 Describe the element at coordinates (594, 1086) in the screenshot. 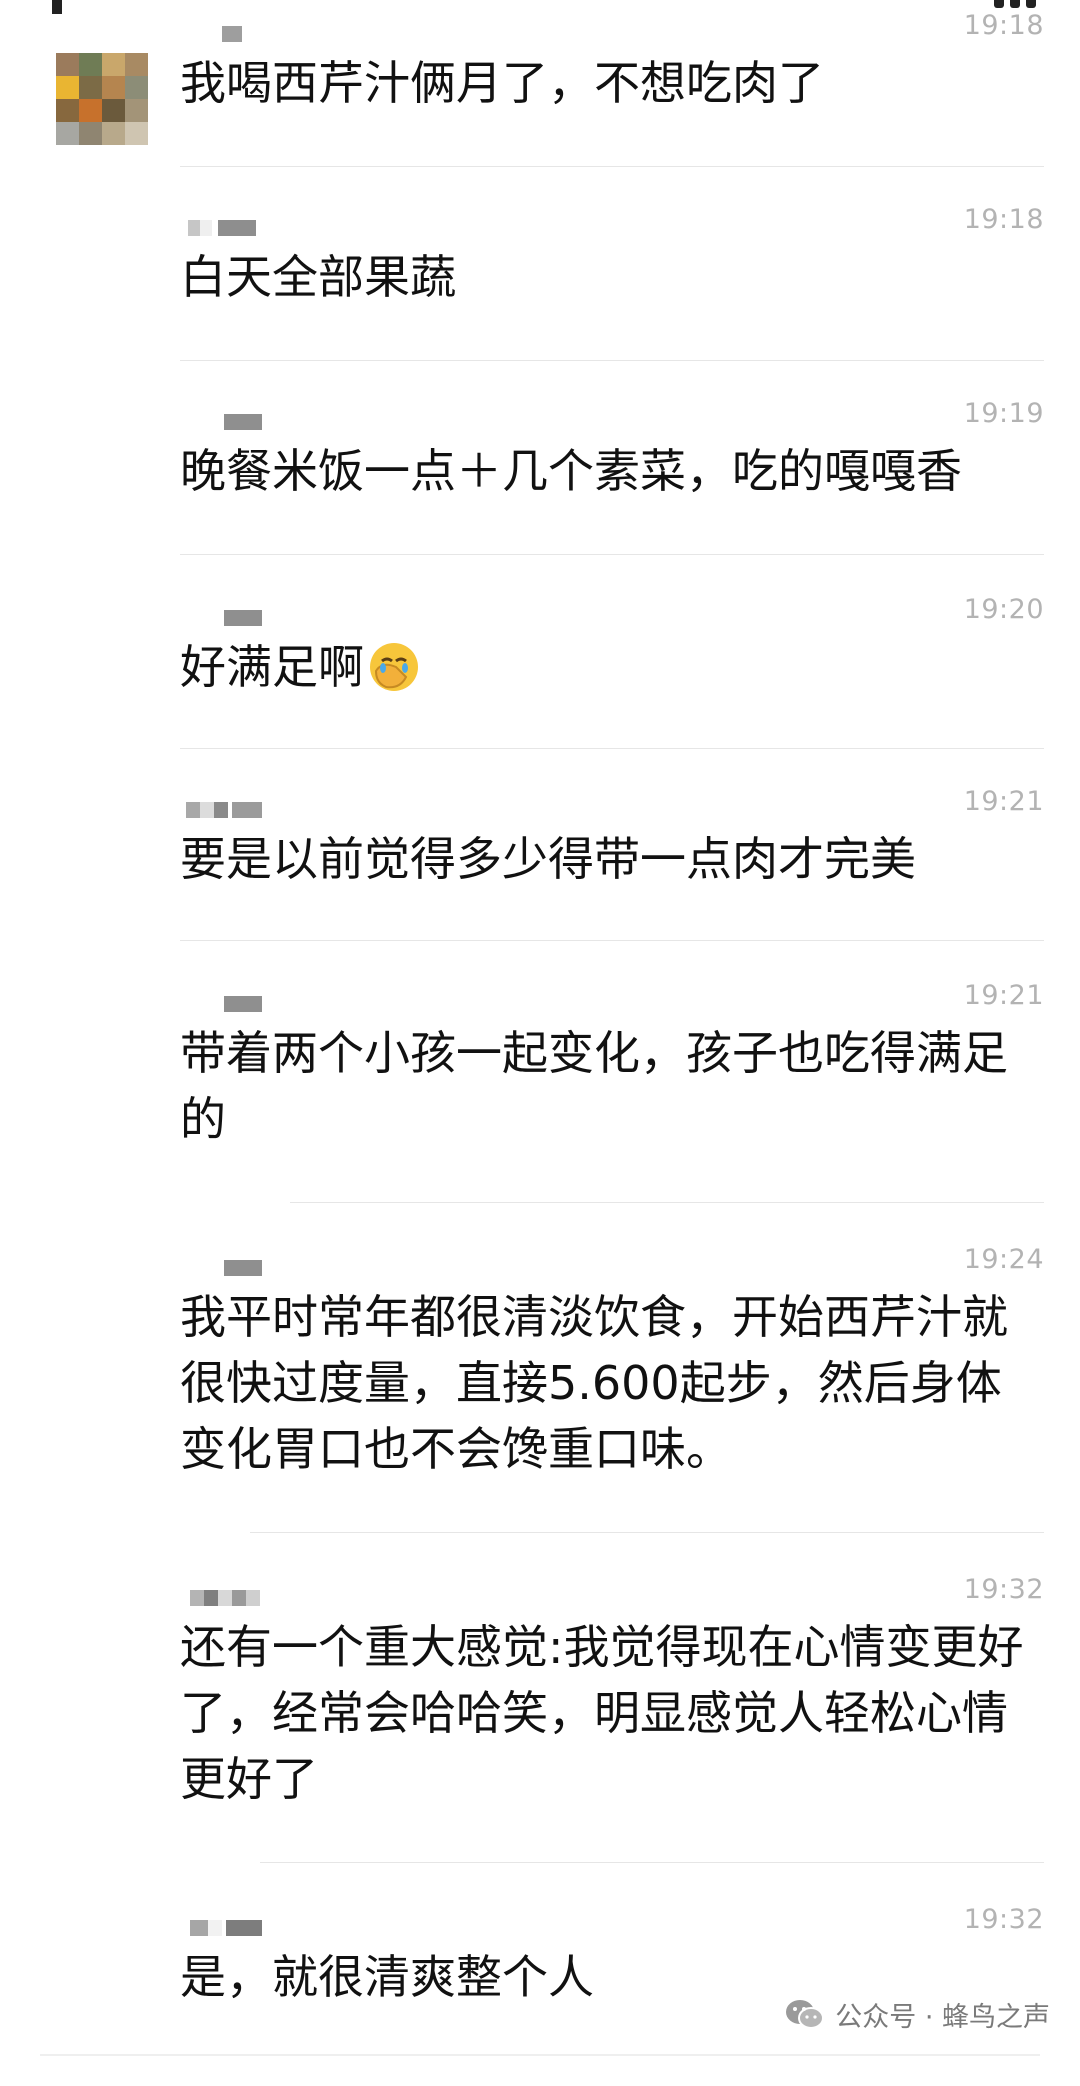

I see `message-text: 带着两个小孩一起变化，孩子也吃得满足的` at that location.